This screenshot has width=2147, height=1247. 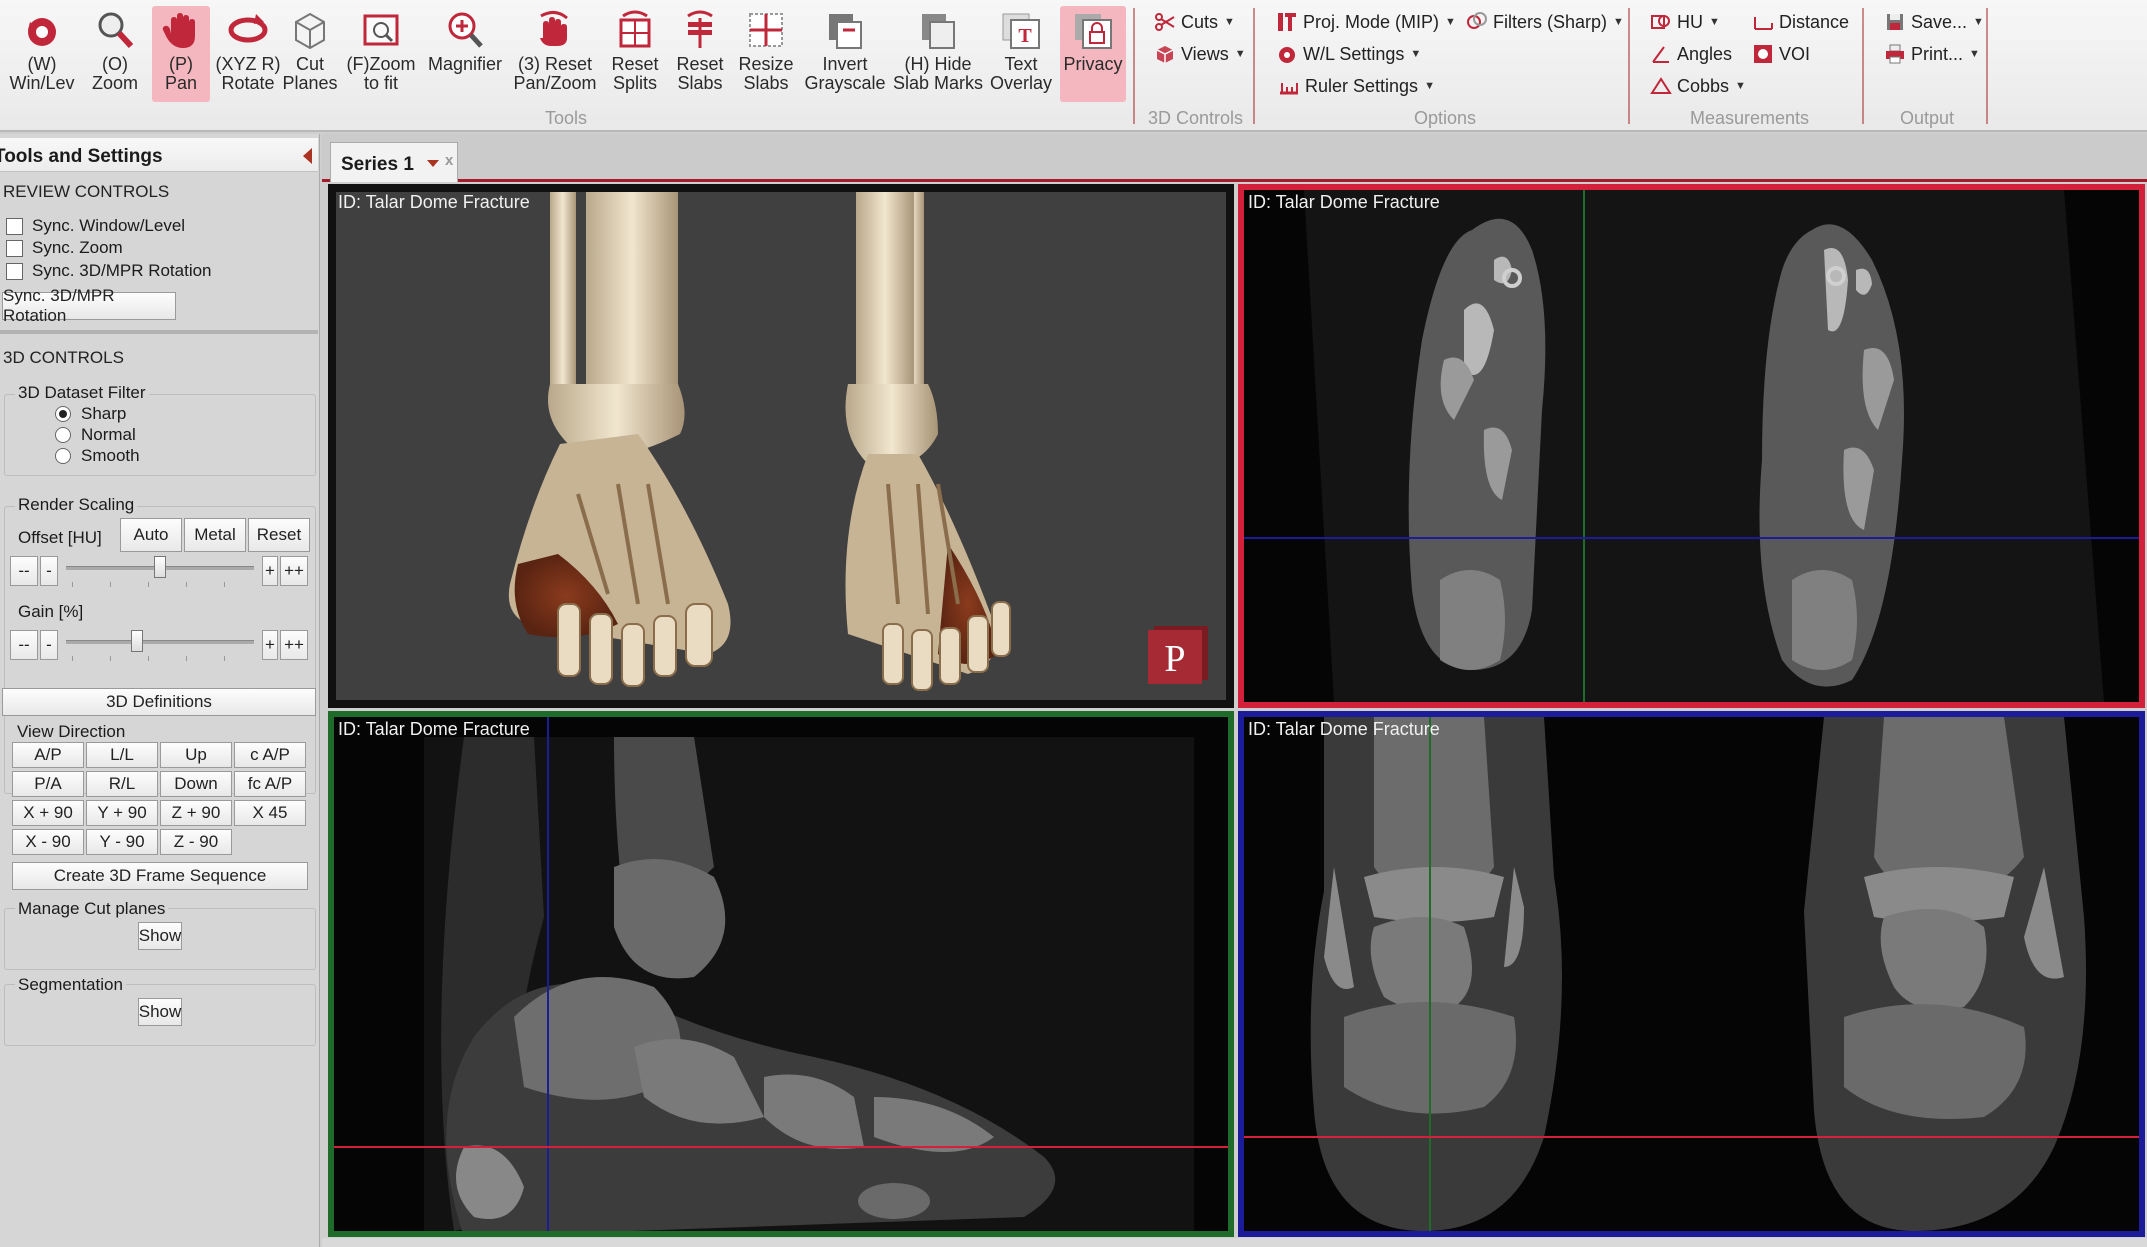 I want to click on offset-slider-thumb, so click(x=160, y=567).